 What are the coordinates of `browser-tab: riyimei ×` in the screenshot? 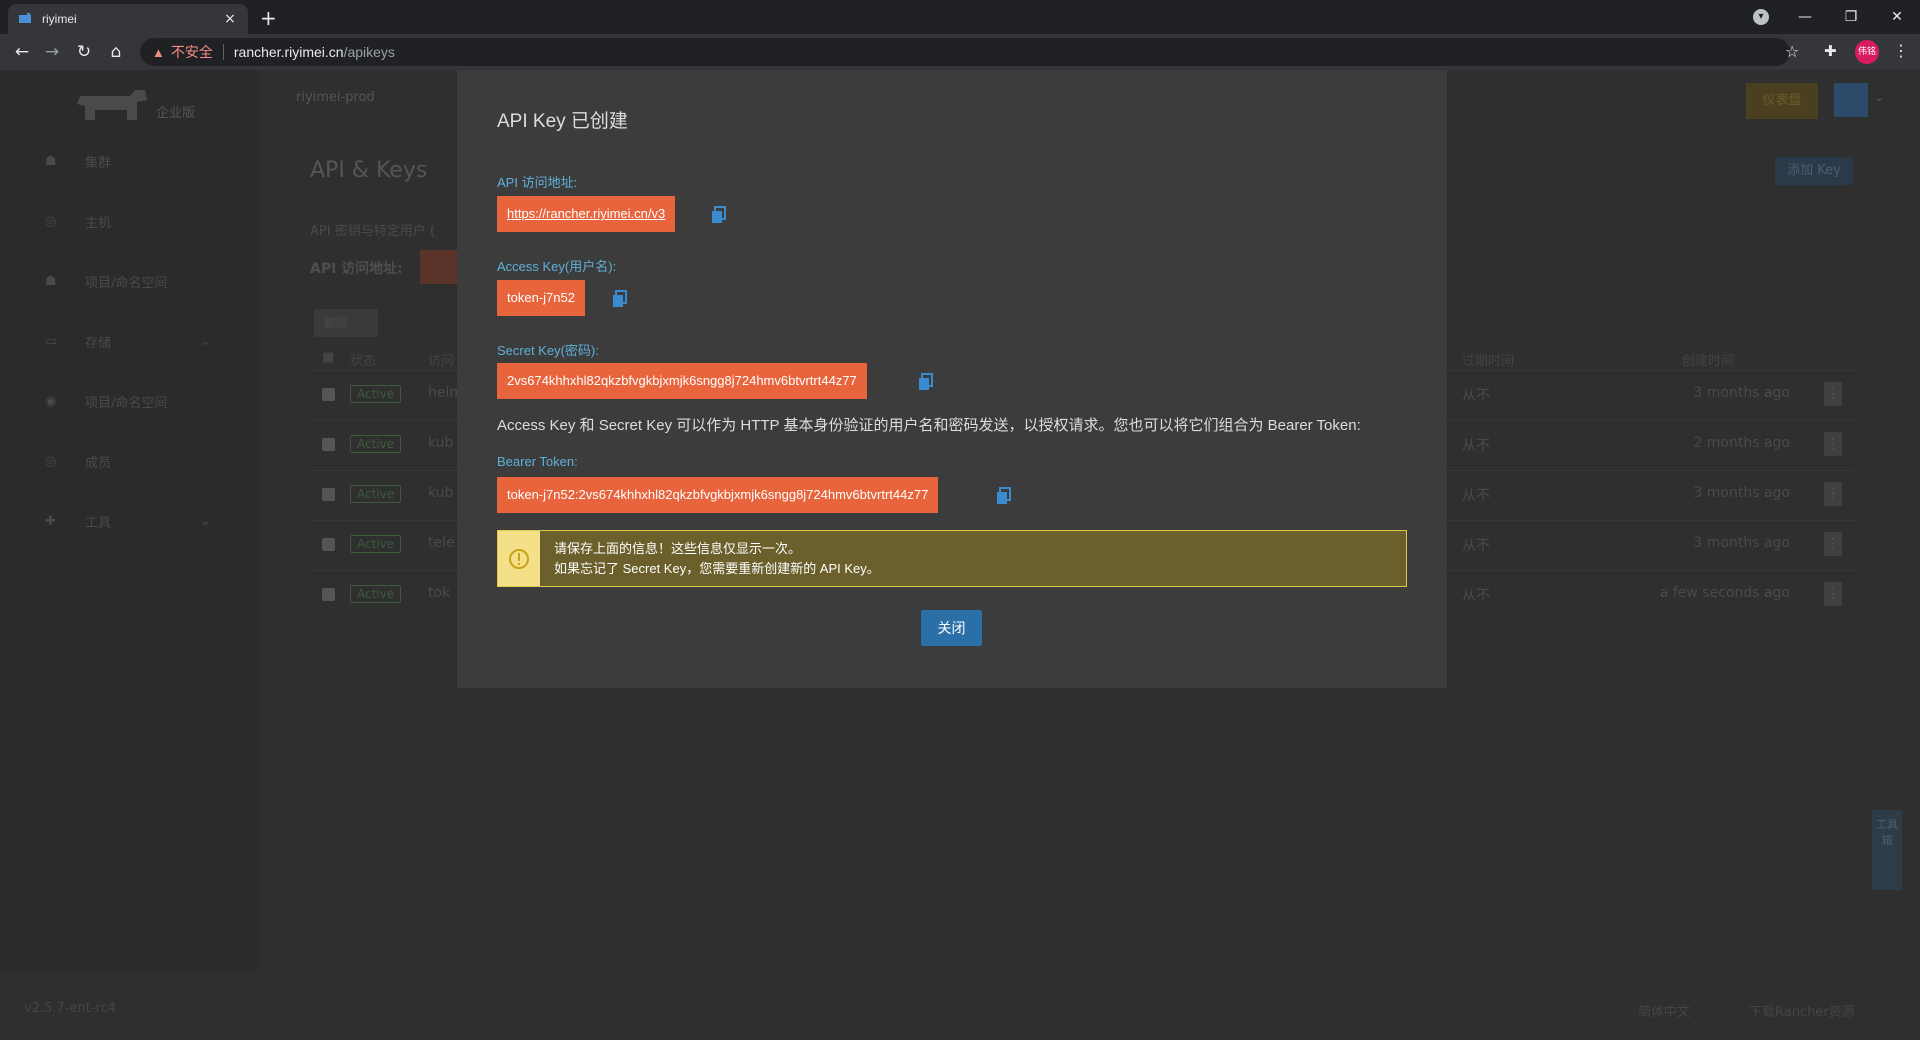 It's located at (128, 19).